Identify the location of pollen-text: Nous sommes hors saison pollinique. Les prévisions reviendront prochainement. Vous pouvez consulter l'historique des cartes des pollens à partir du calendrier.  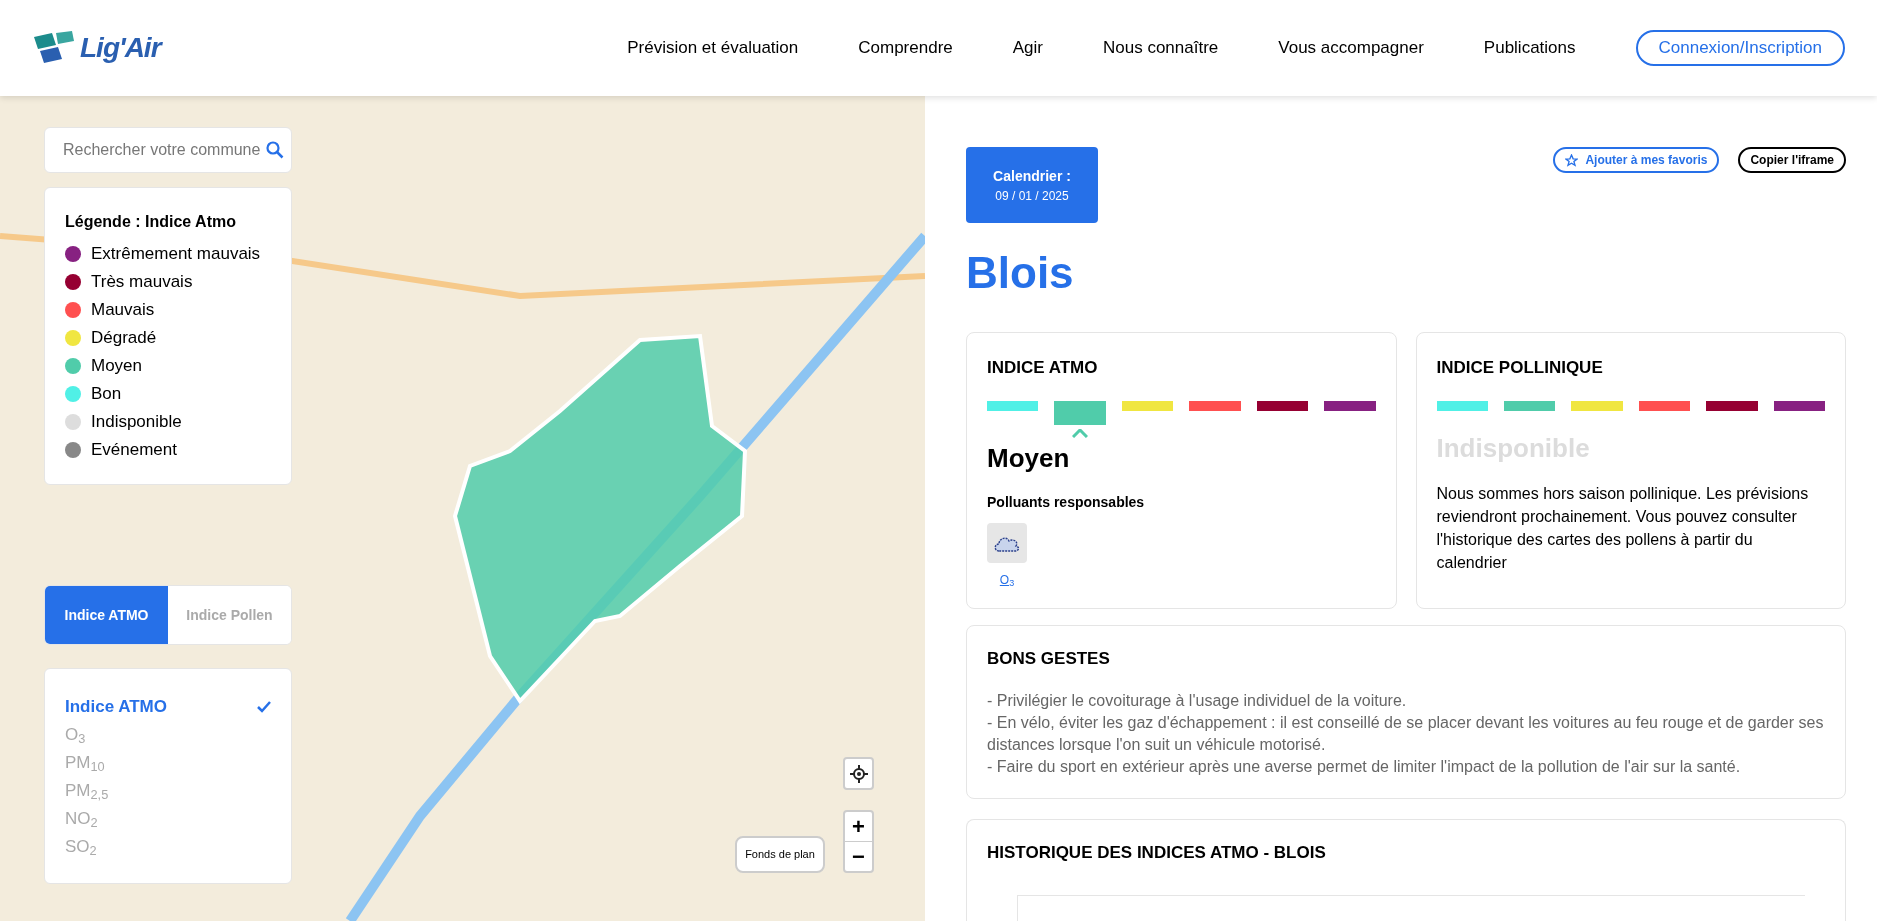
(1623, 528).